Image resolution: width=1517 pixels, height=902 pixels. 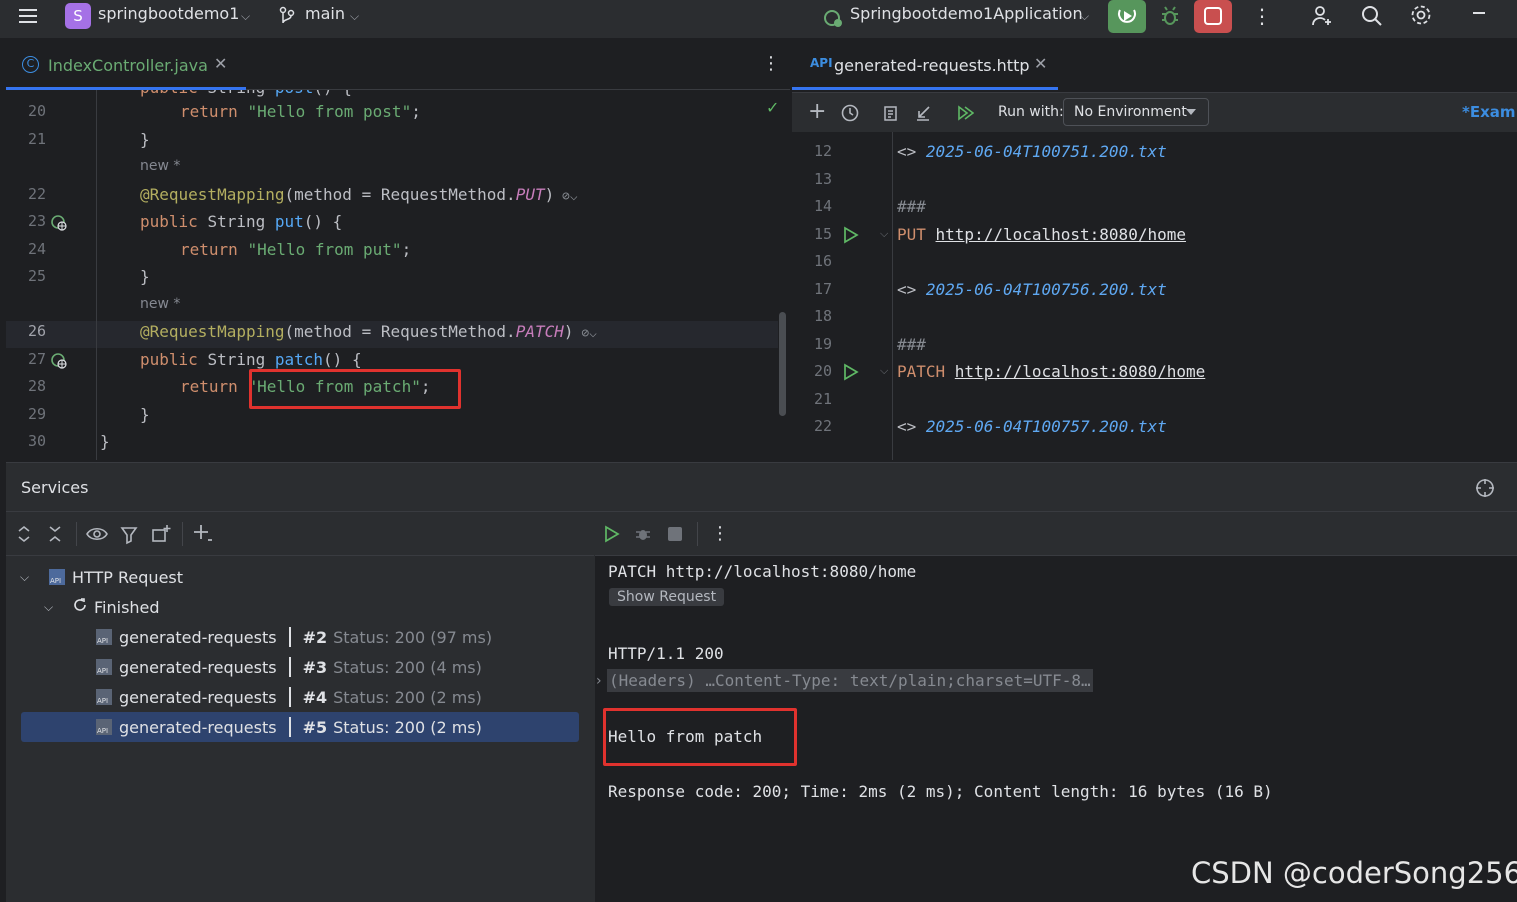 I want to click on show-request-button: Show Request, so click(x=667, y=597).